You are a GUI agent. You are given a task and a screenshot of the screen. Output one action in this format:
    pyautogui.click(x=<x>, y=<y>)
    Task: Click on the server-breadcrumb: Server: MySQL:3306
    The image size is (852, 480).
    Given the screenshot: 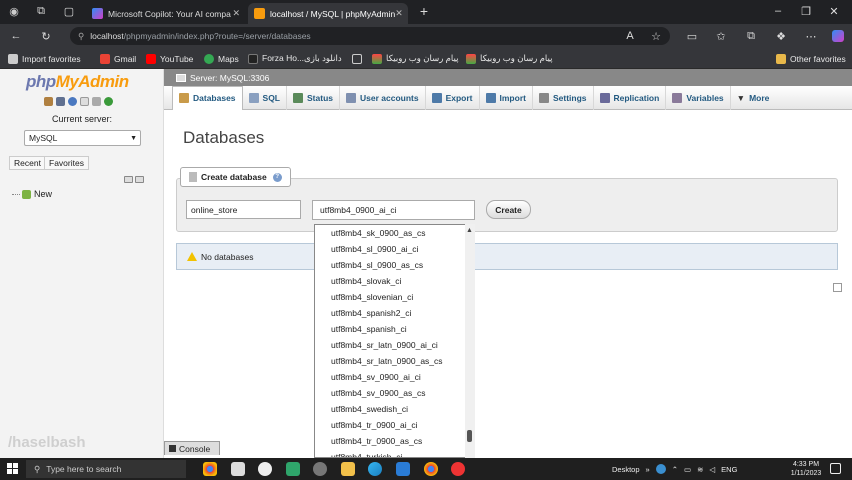 What is the action you would take?
    pyautogui.click(x=508, y=77)
    